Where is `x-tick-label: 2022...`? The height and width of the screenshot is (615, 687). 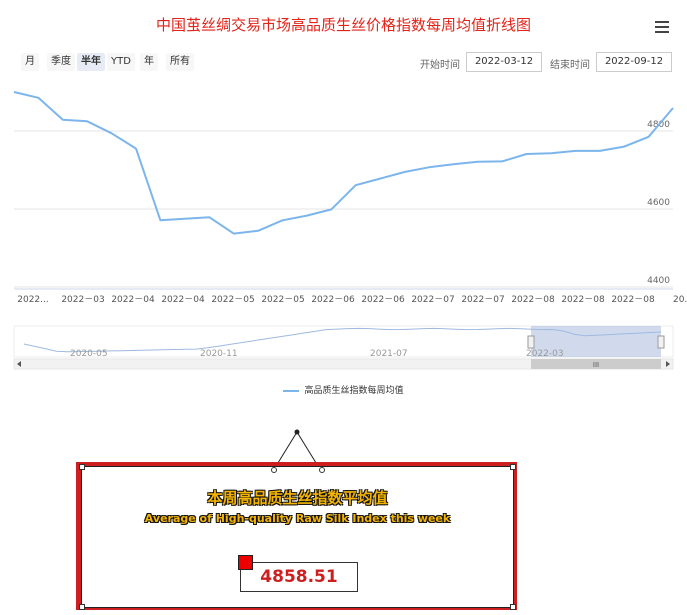
x-tick-label: 2022... is located at coordinates (33, 300).